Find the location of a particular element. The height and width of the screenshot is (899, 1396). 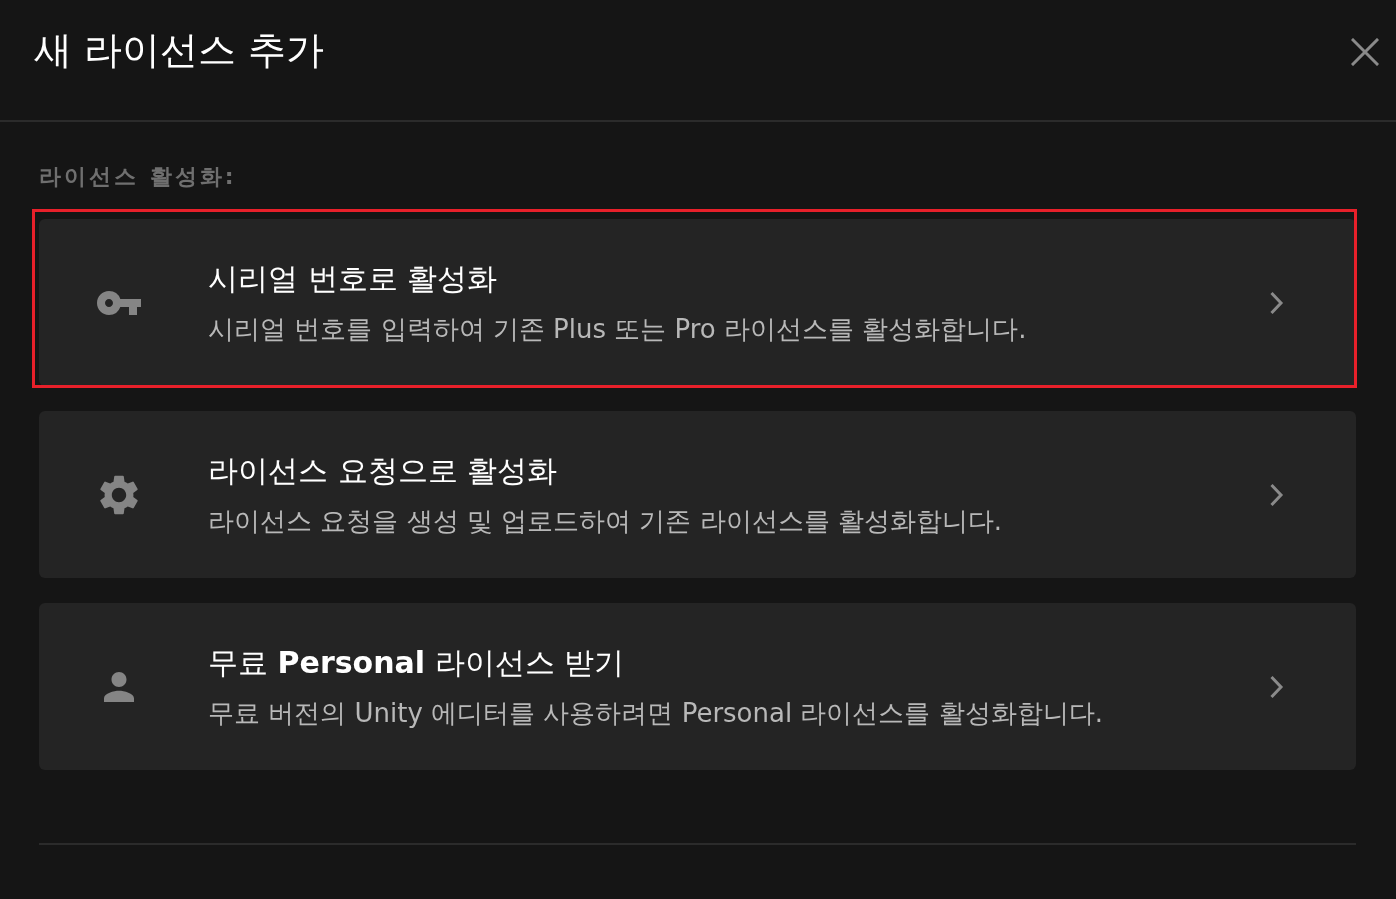

section-label: 라이선스 활성화: is located at coordinates (138, 177).